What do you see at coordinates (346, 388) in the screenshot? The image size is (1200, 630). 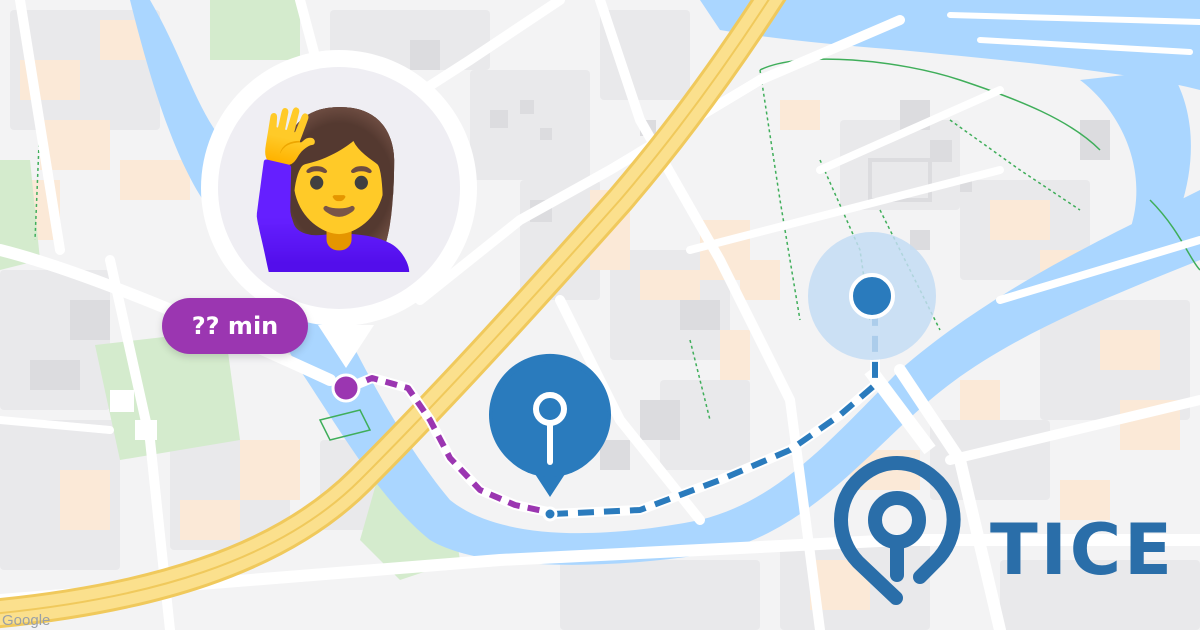 I see `user-location-dot` at bounding box center [346, 388].